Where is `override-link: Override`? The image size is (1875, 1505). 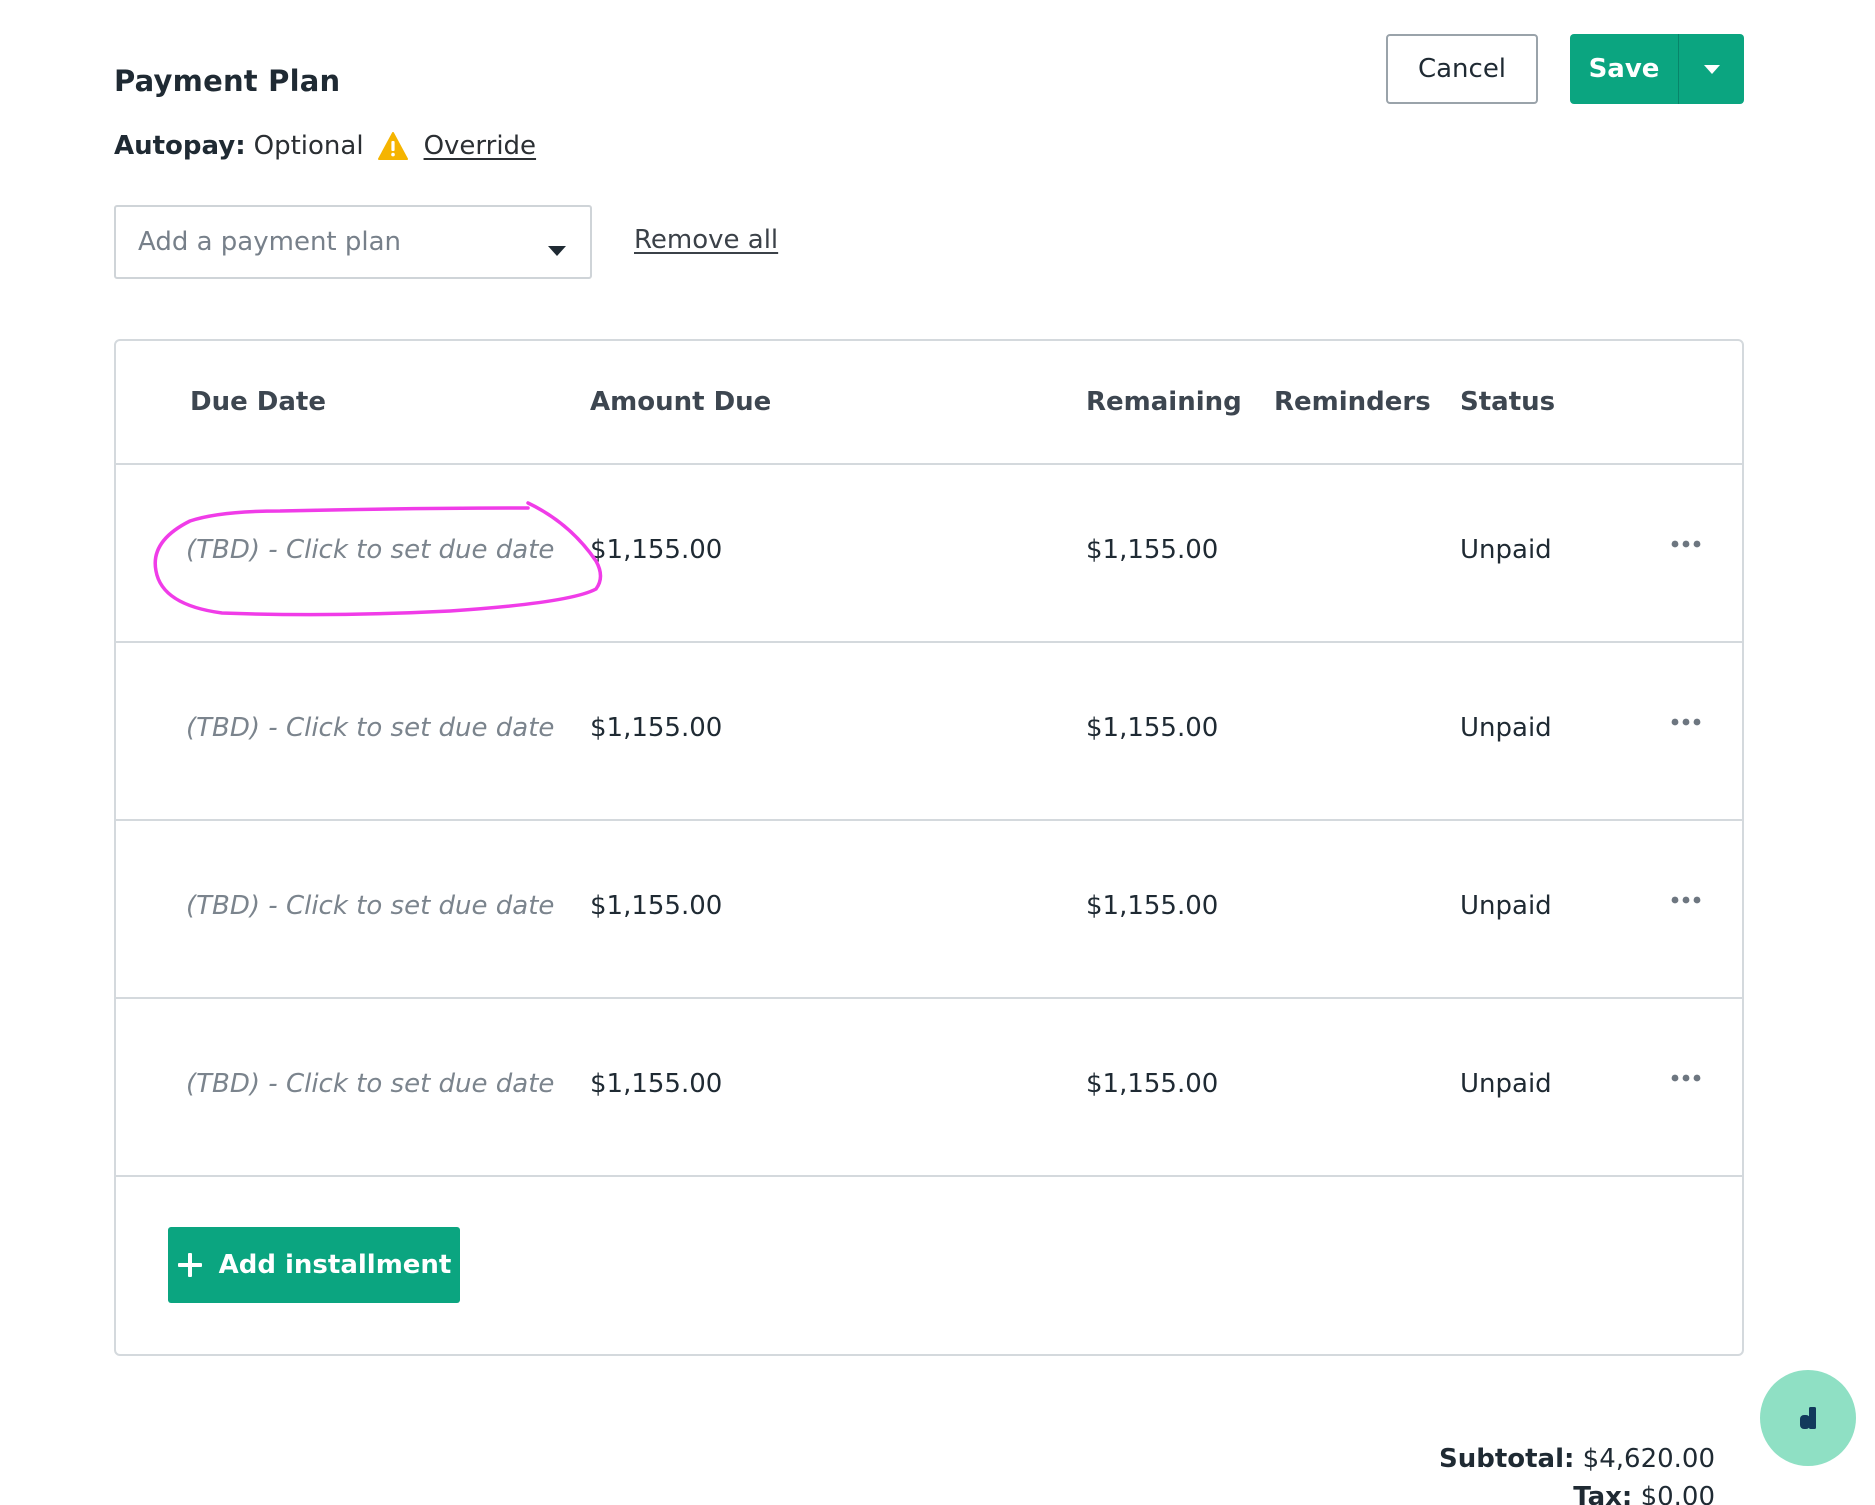 override-link: Override is located at coordinates (480, 146).